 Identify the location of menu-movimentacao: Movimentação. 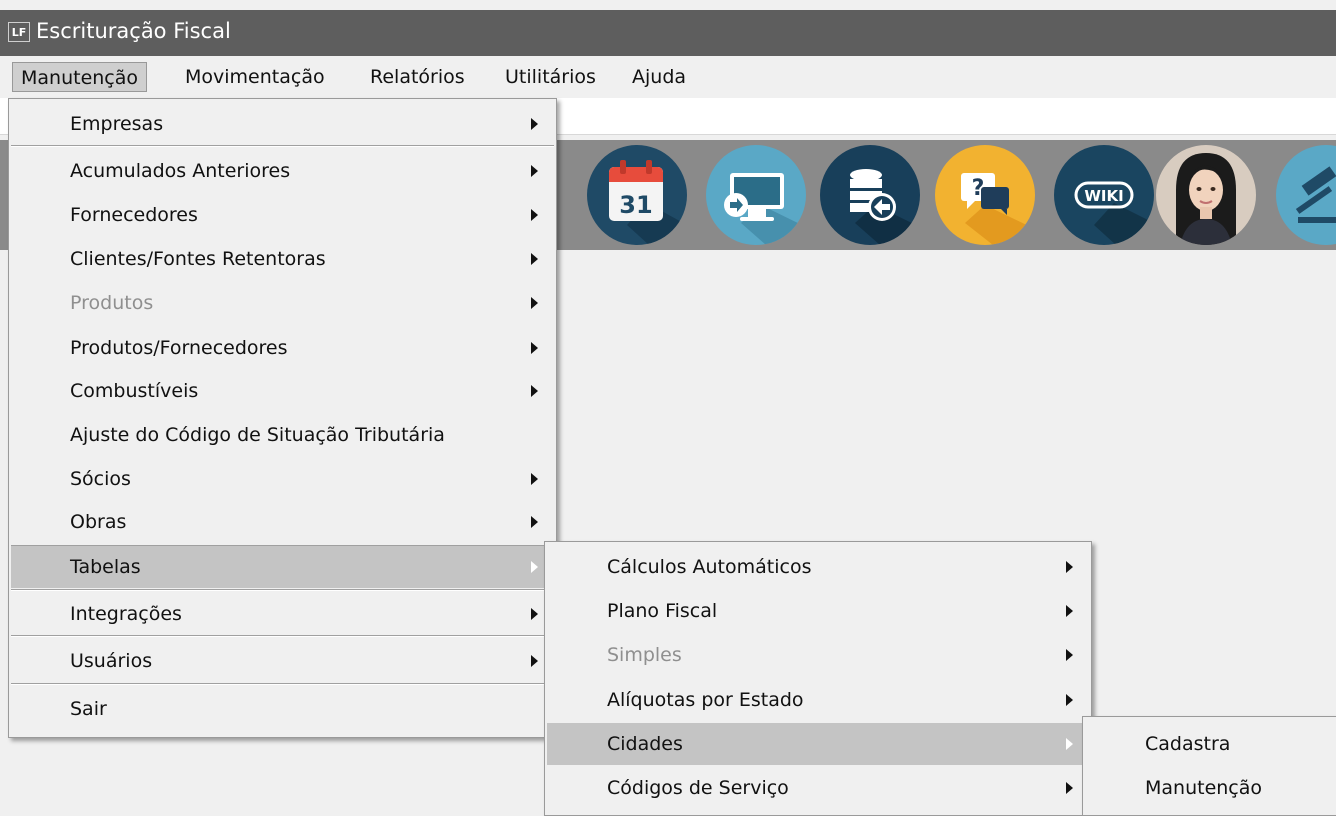
(255, 77).